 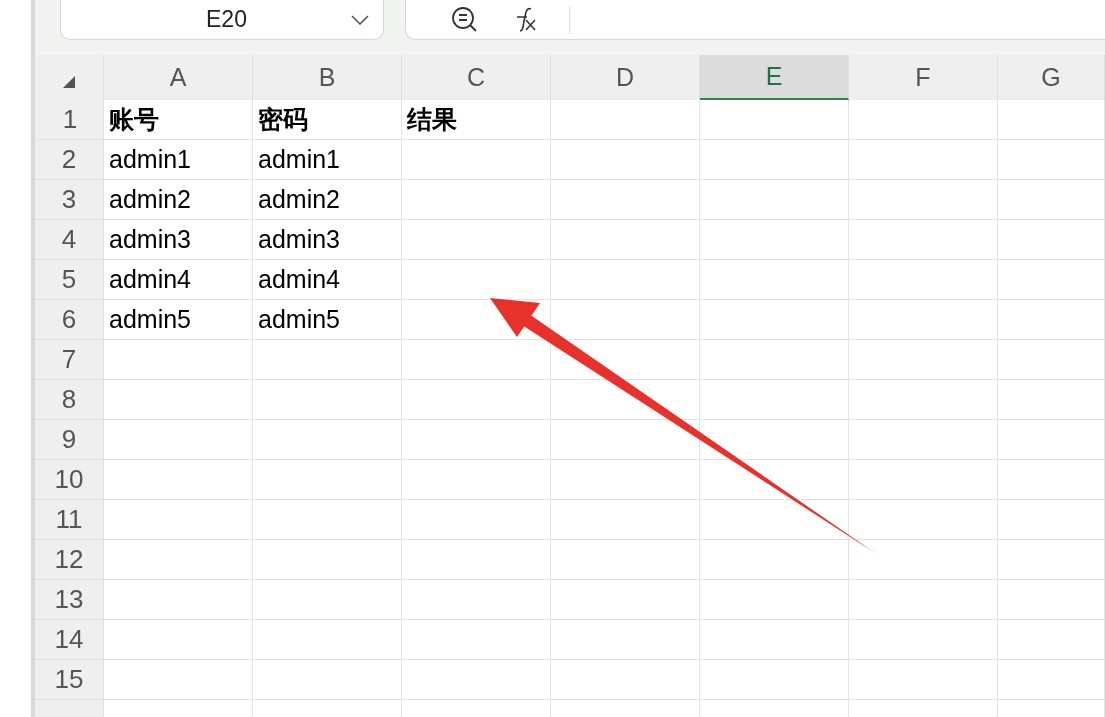 I want to click on row-header: 3, so click(x=69, y=200).